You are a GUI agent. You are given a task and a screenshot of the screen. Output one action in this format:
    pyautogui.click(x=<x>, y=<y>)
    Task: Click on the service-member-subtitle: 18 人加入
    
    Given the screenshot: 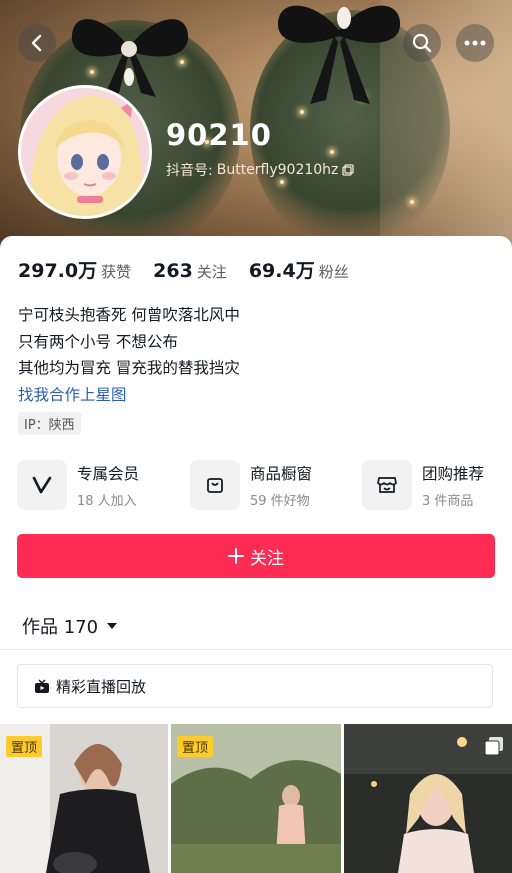 What is the action you would take?
    pyautogui.click(x=107, y=501)
    